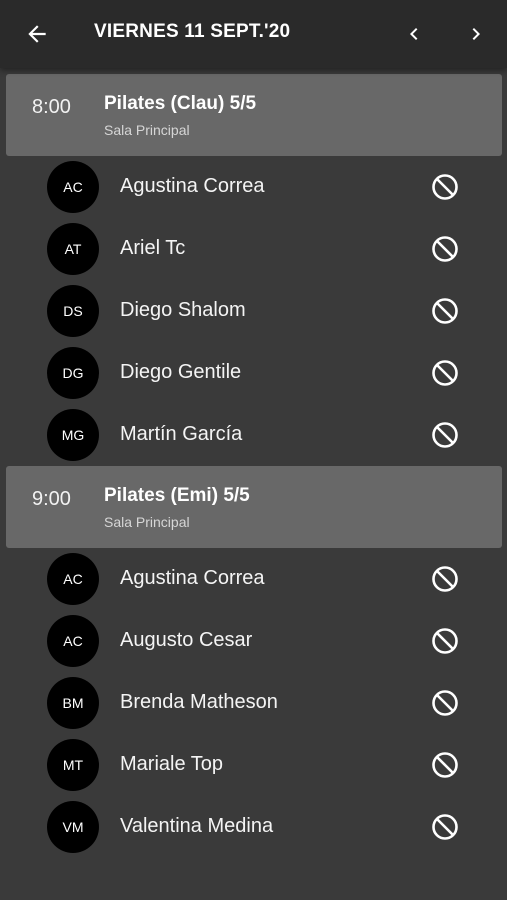 Image resolution: width=507 pixels, height=900 pixels. Describe the element at coordinates (253, 765) in the screenshot. I see `attendee-row: MT Mariale Top` at that location.